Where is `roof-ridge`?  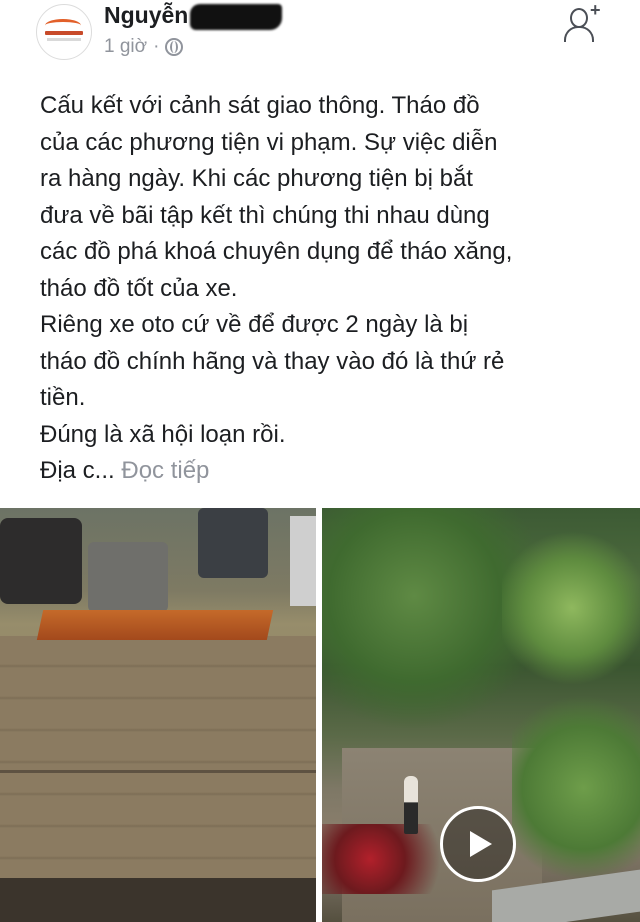
roof-ridge is located at coordinates (158, 771).